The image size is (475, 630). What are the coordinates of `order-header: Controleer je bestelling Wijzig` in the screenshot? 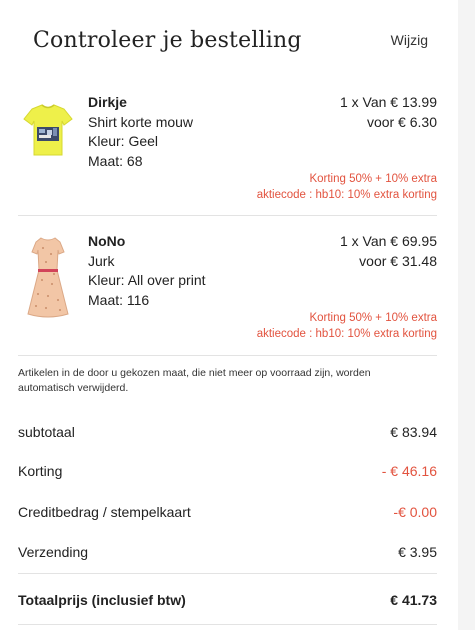 It's located at (230, 43).